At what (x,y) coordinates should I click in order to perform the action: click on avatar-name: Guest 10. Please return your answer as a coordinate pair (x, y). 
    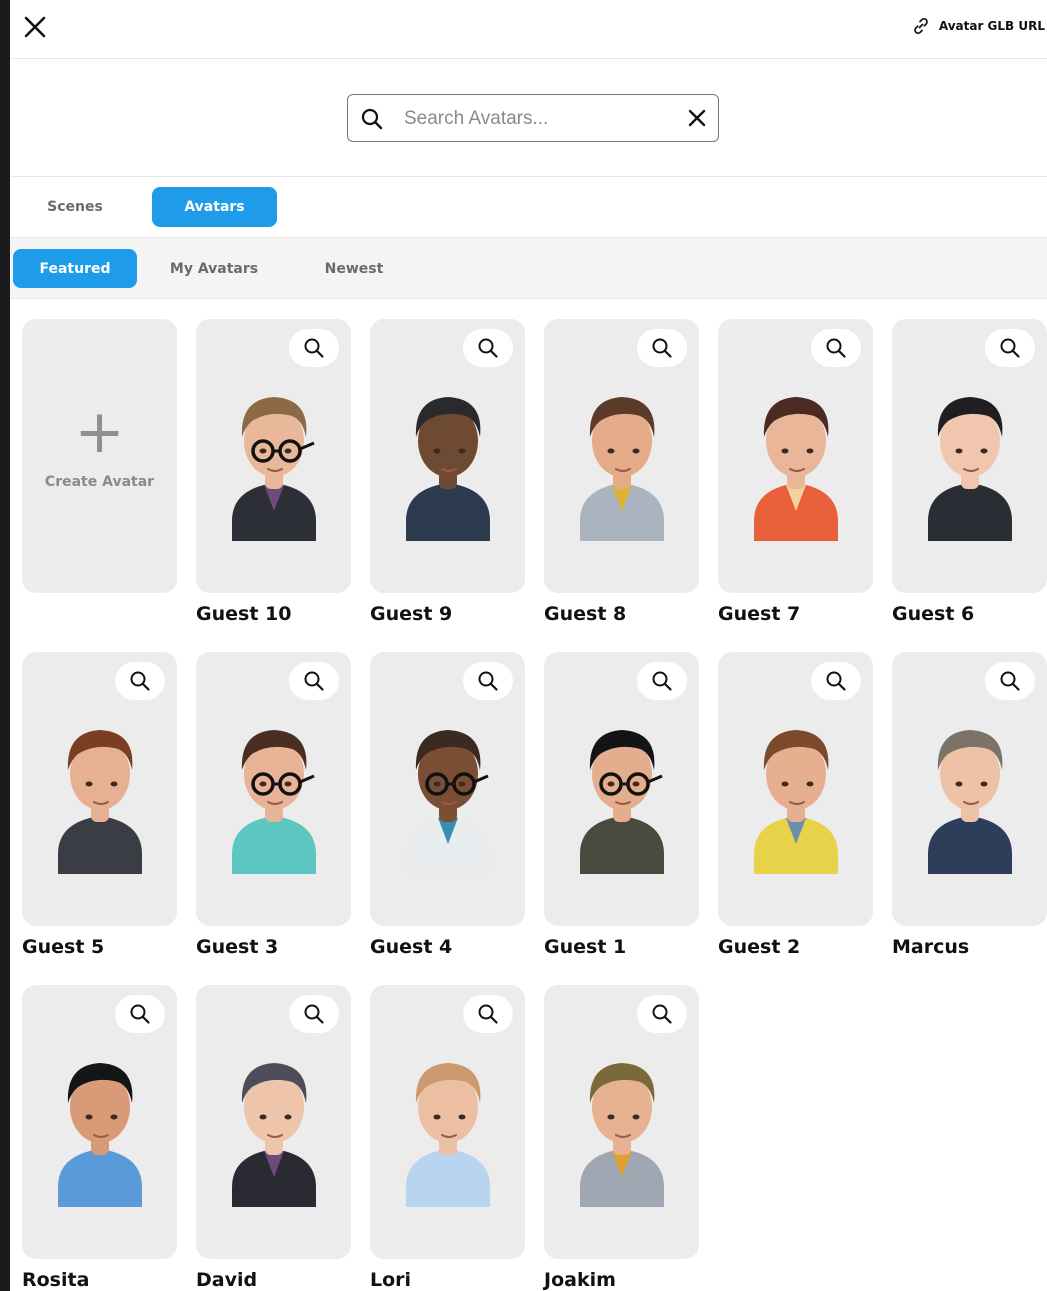
    Looking at the image, I should click on (244, 614).